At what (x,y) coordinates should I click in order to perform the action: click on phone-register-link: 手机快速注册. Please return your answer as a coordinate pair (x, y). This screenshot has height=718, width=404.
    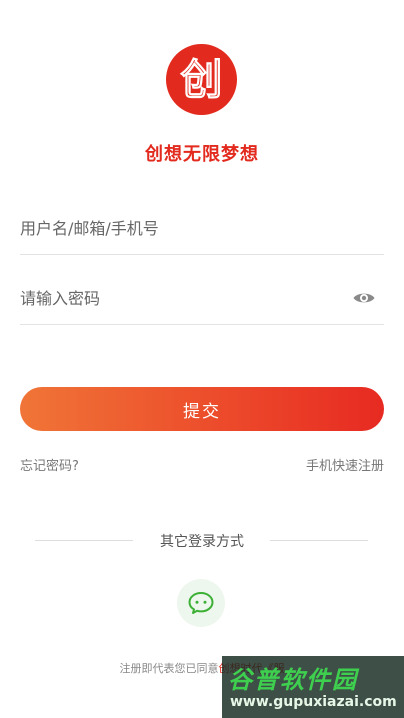
    Looking at the image, I should click on (345, 464).